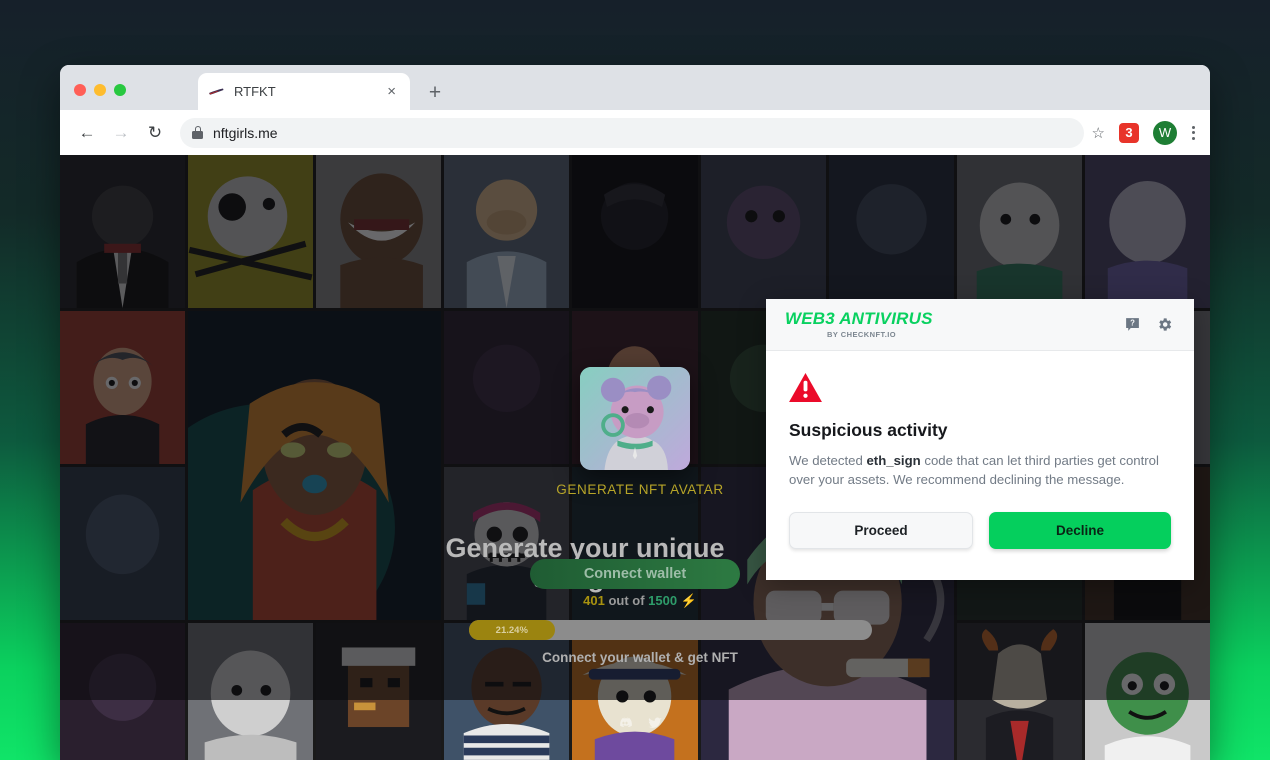  I want to click on forward-icon: →, so click(121, 133).